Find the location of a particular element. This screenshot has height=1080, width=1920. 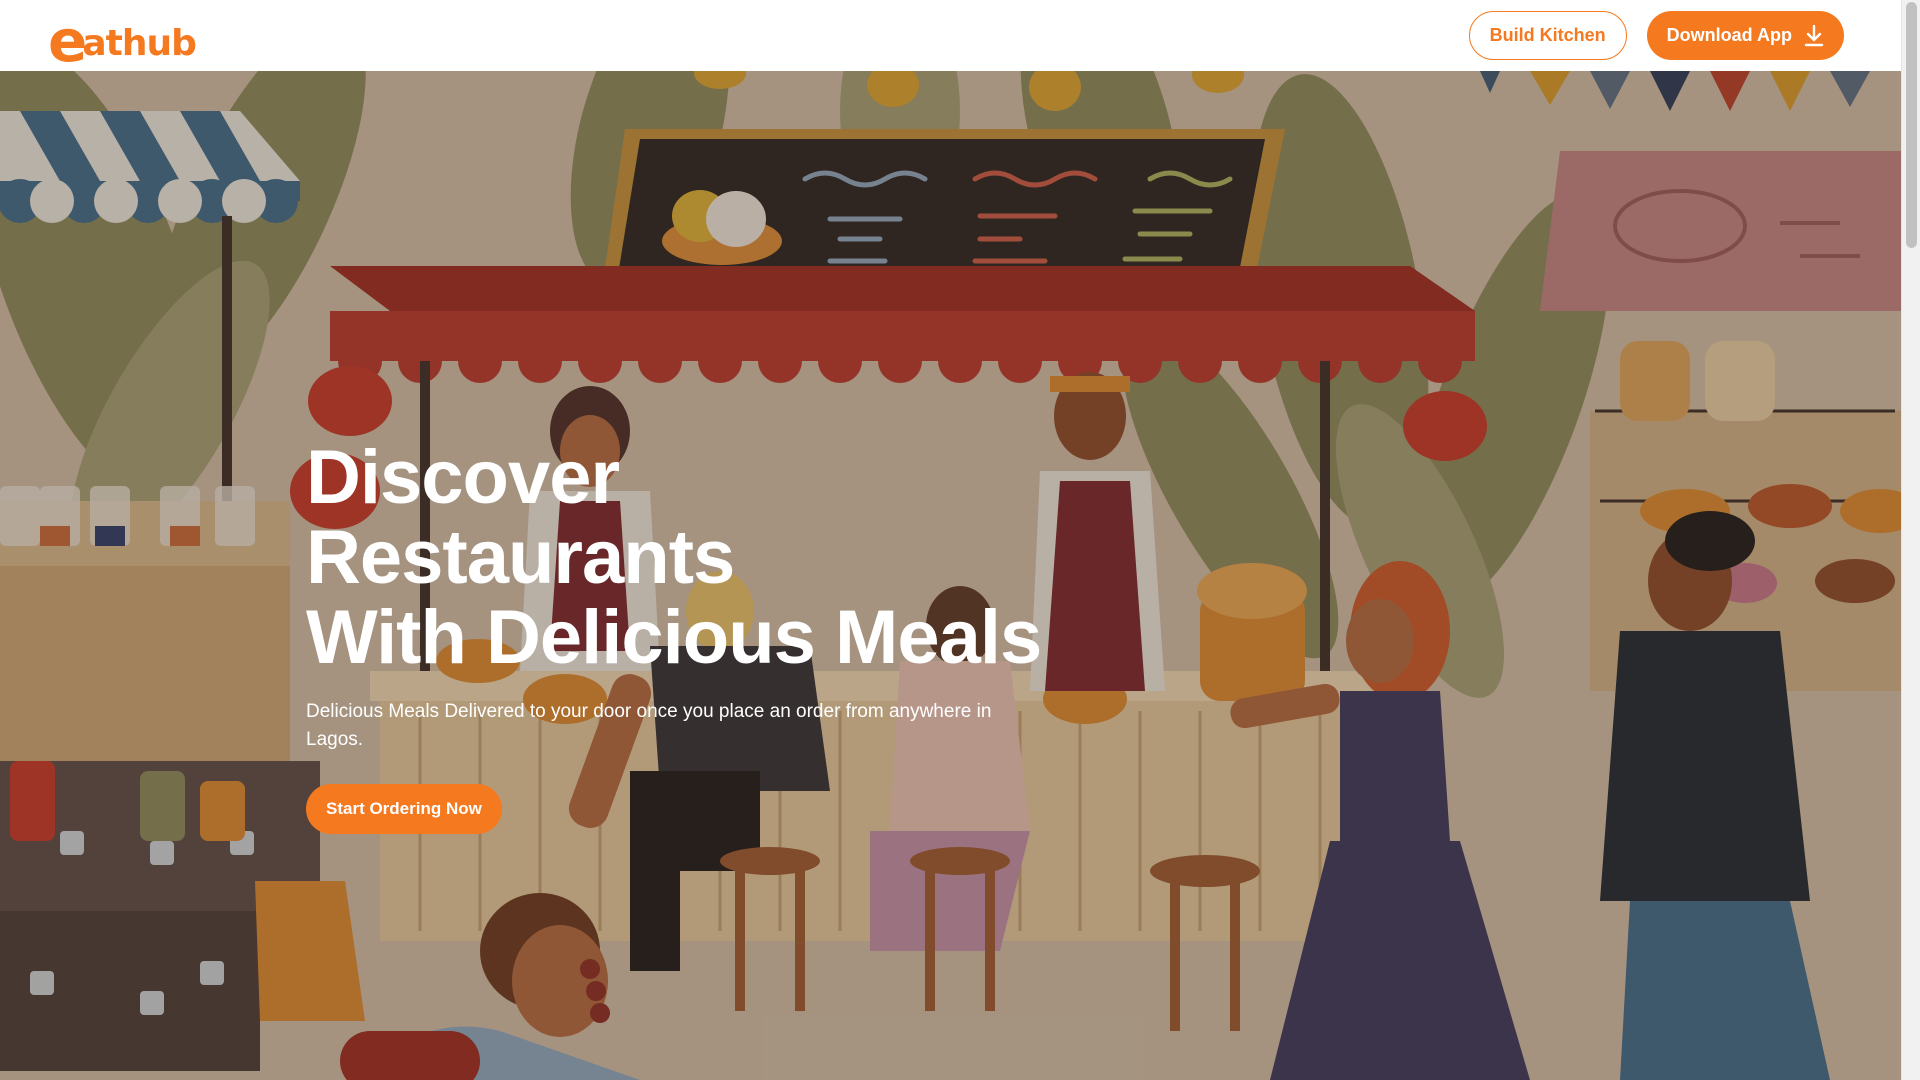

vertical-scrollbar is located at coordinates (1910, 540).